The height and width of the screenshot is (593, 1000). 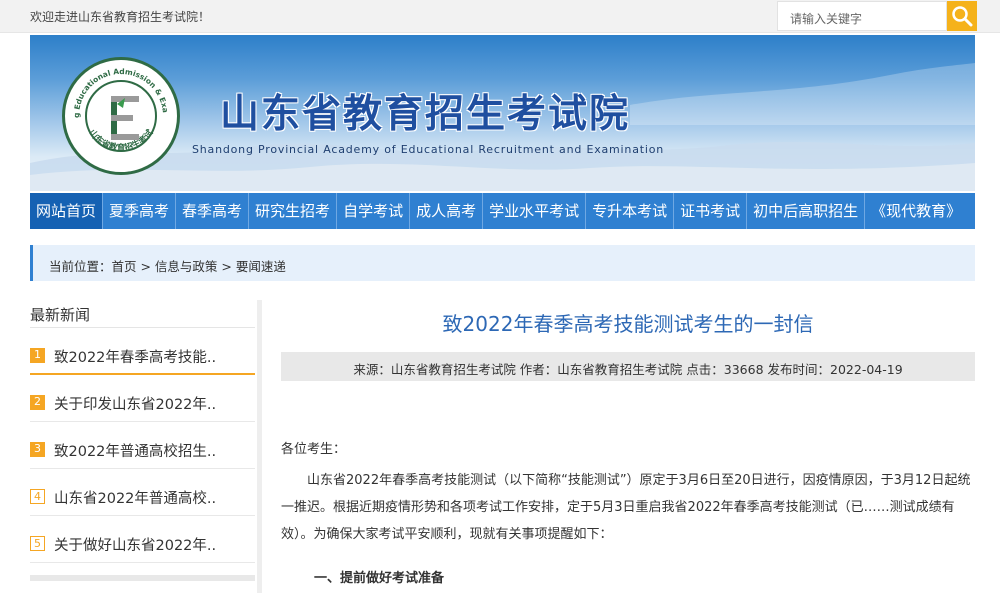 What do you see at coordinates (142, 314) in the screenshot?
I see `sidebar-title: 最新新闻` at bounding box center [142, 314].